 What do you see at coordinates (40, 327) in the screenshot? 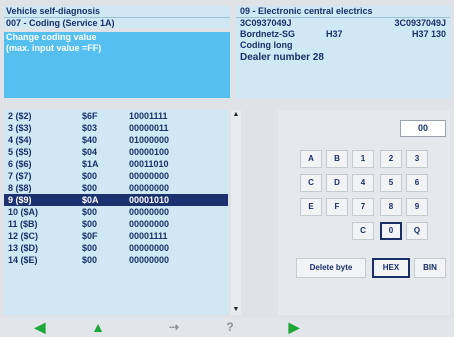
I see `back-arrow-icon: ◀` at bounding box center [40, 327].